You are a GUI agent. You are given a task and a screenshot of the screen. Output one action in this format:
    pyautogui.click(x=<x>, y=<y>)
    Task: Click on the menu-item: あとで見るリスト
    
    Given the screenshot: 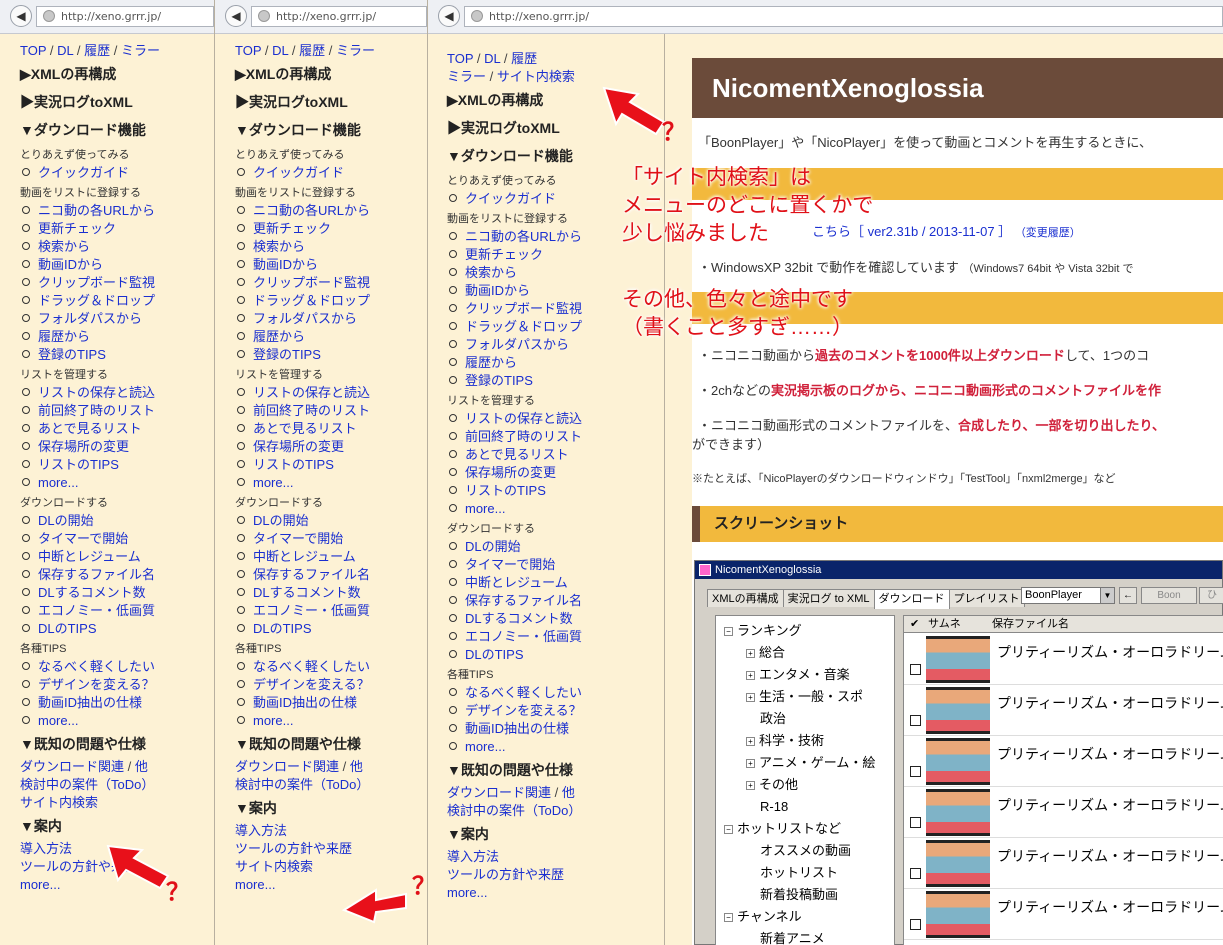 What is the action you would take?
    pyautogui.click(x=117, y=429)
    